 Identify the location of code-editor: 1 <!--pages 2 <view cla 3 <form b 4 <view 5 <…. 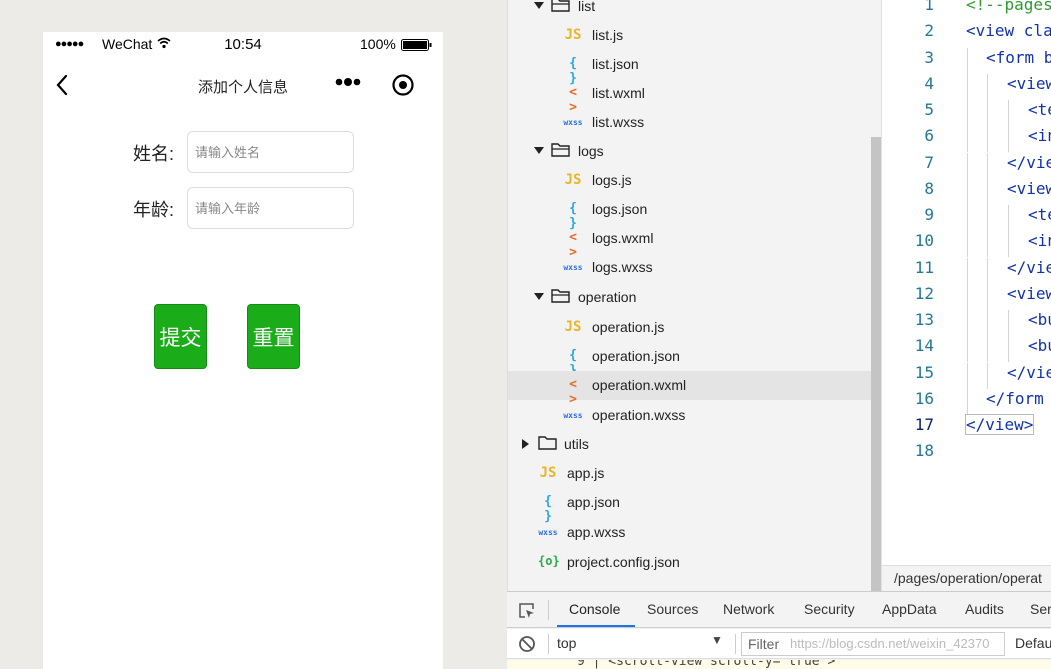
(966, 282).